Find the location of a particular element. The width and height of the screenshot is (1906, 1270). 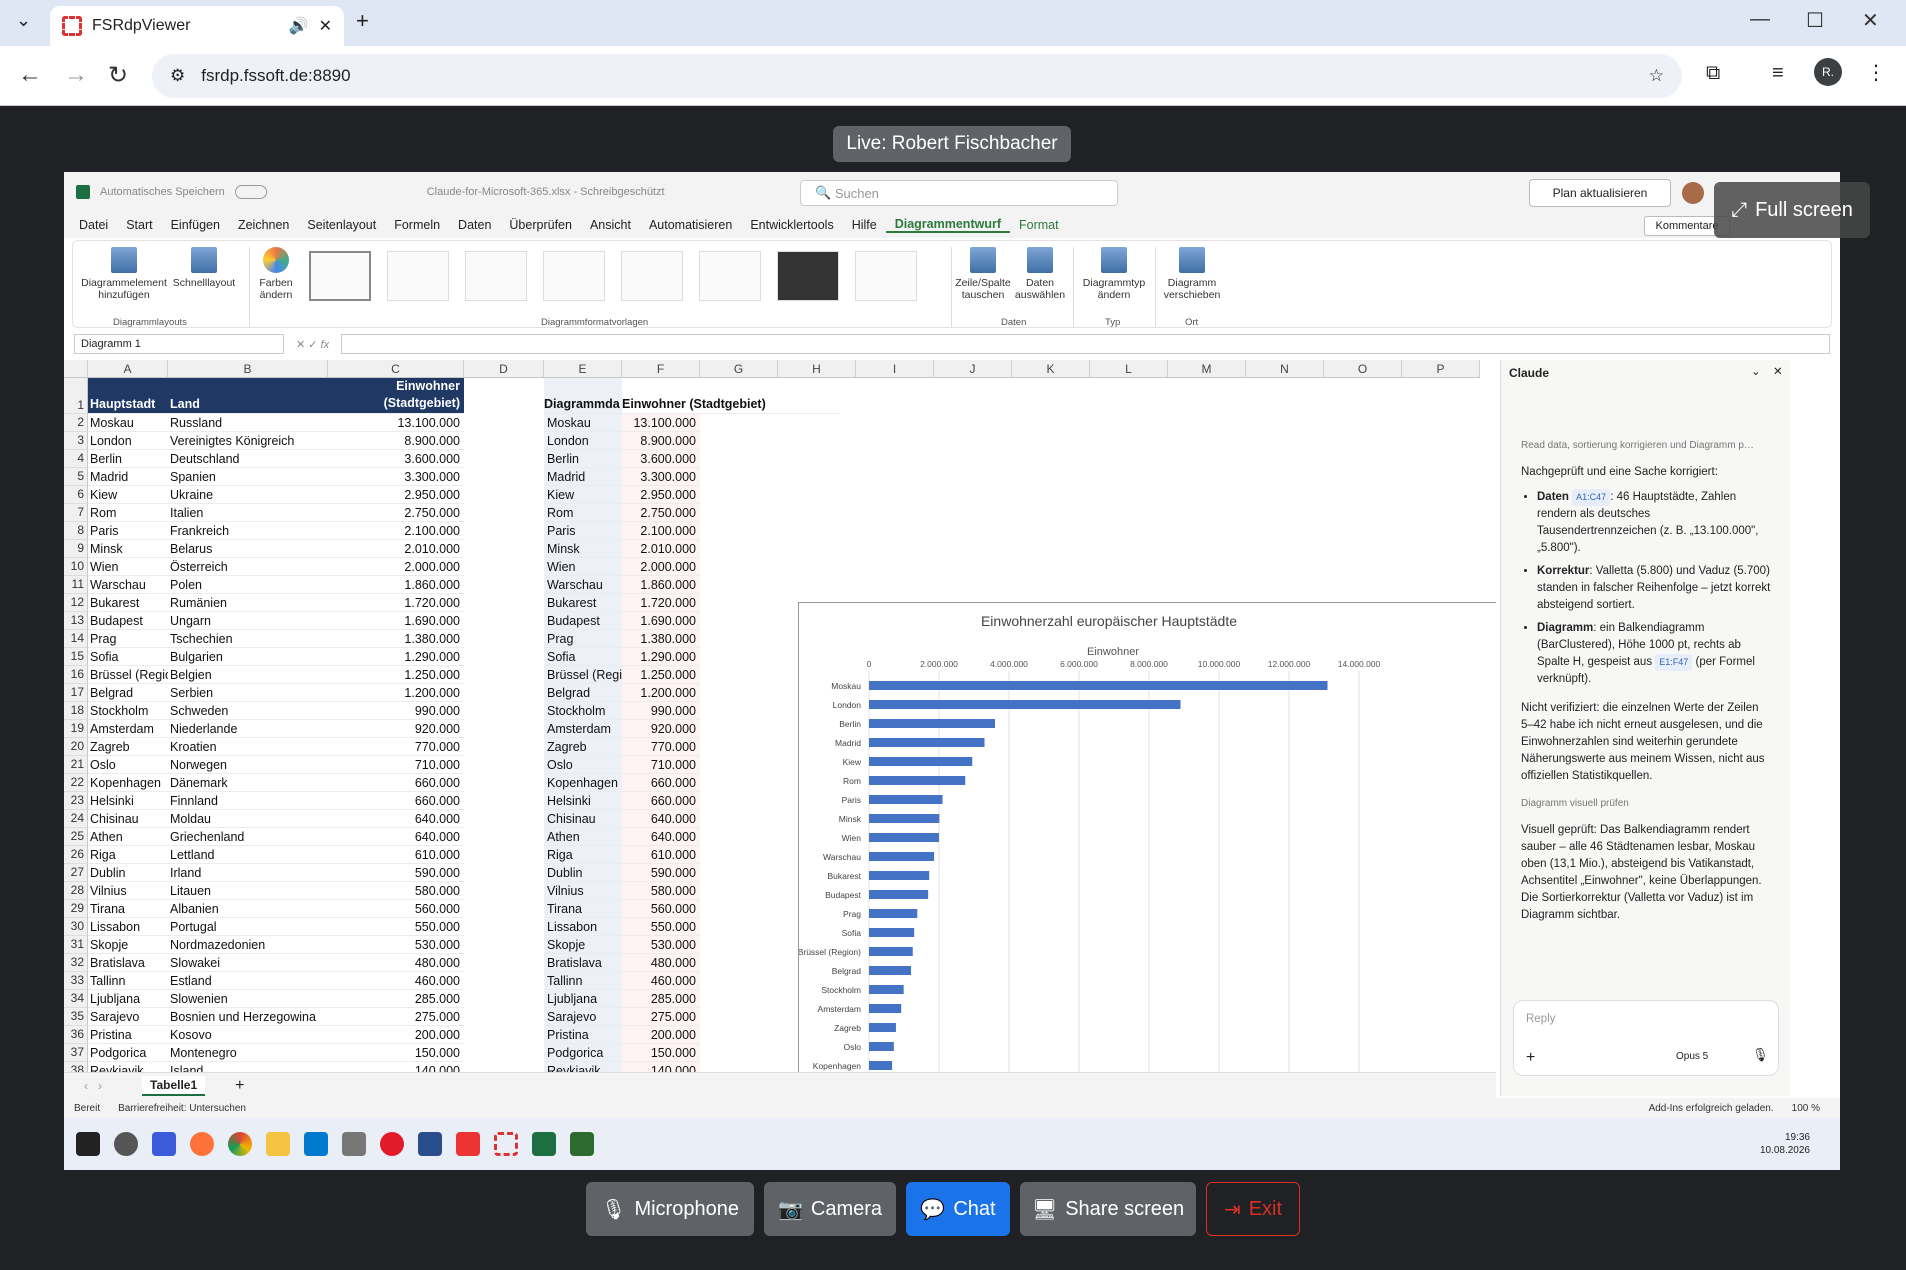

menu-hilfe: Hilfe is located at coordinates (864, 225).